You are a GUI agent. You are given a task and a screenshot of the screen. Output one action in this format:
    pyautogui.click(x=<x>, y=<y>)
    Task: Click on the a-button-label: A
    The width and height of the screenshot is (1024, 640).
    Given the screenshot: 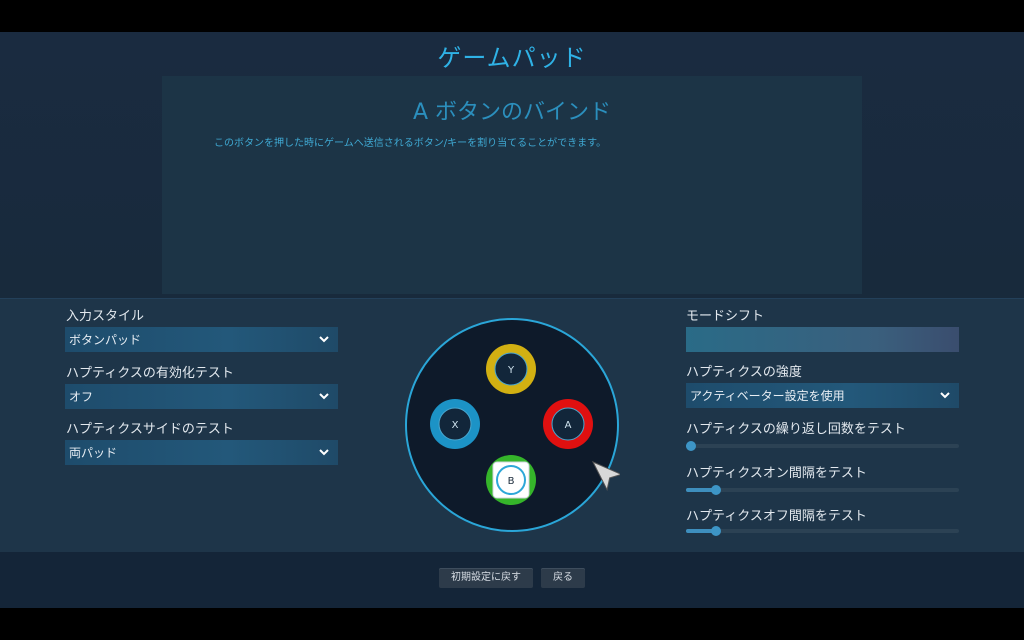 What is the action you would take?
    pyautogui.click(x=568, y=425)
    